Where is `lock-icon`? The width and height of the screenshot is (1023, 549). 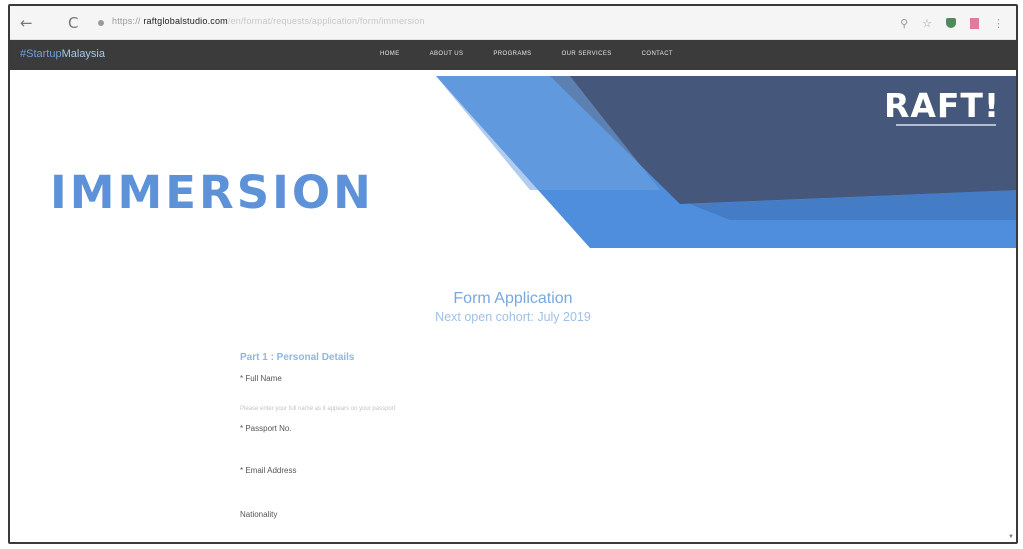
lock-icon is located at coordinates (101, 23).